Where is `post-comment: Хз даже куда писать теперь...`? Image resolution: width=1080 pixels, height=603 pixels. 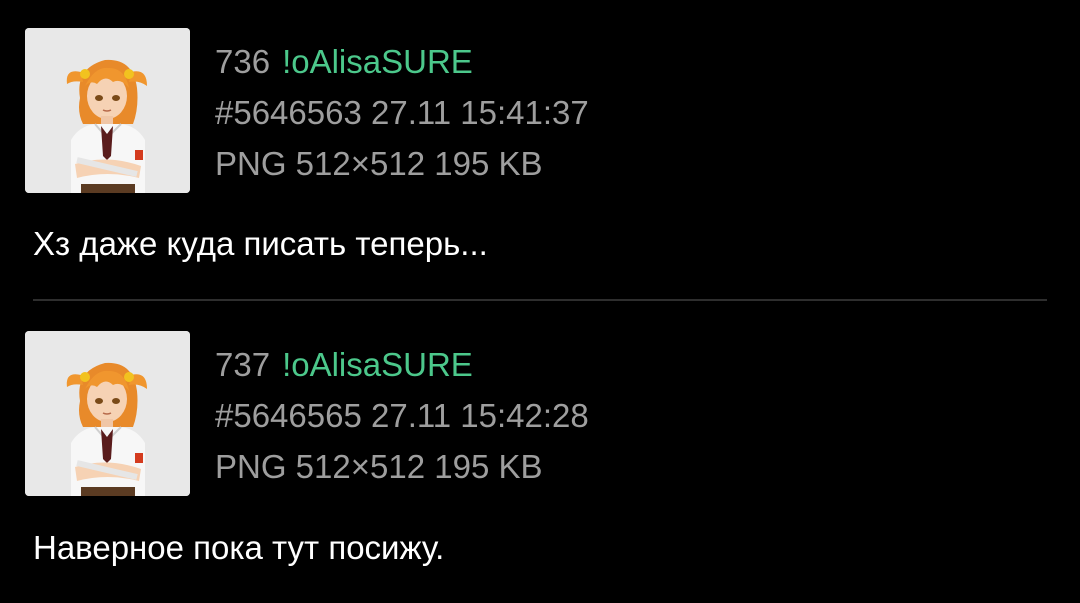
post-comment: Хз даже куда писать теперь... is located at coordinates (260, 243).